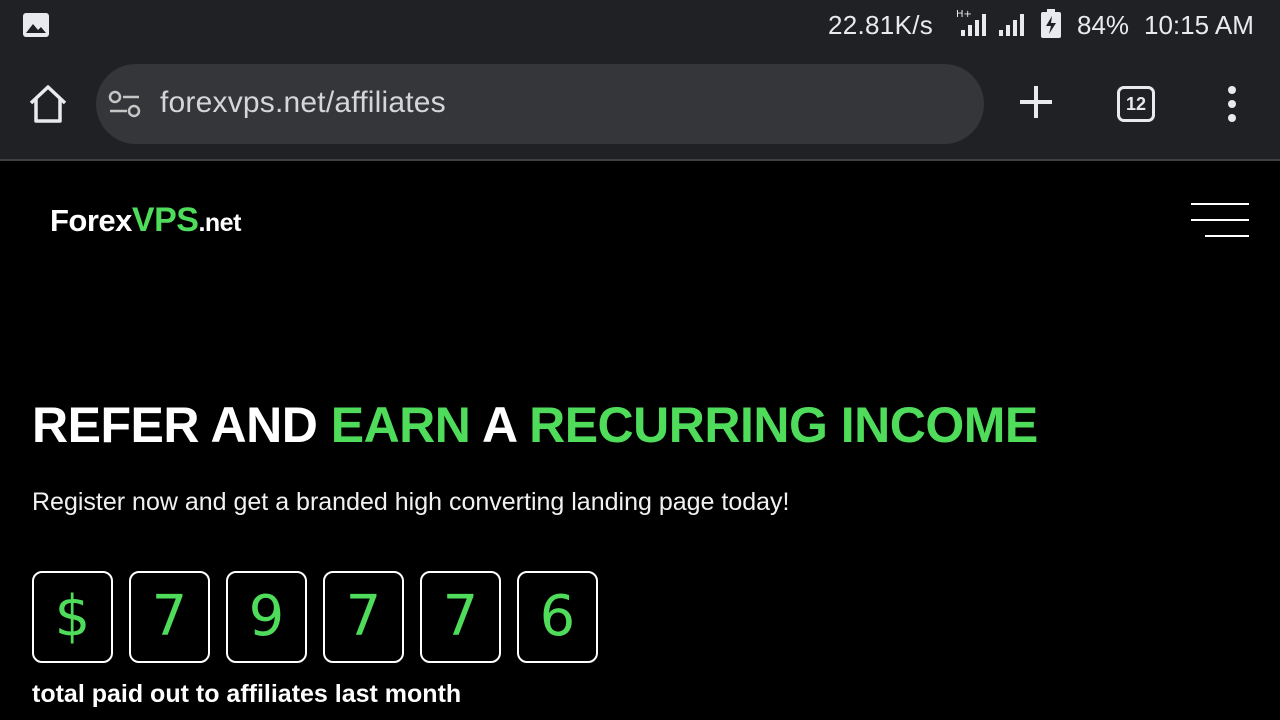 Image resolution: width=1280 pixels, height=720 pixels. What do you see at coordinates (219, 223) in the screenshot?
I see `logo-net: .net` at bounding box center [219, 223].